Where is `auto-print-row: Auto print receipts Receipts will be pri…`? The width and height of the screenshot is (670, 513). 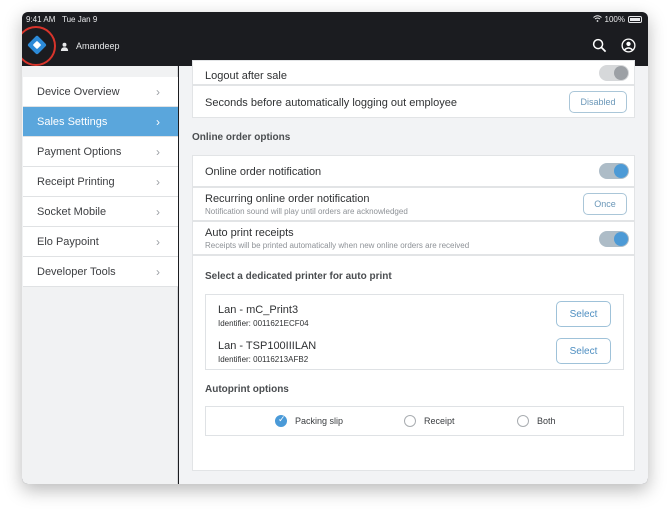 auto-print-row: Auto print receipts Receipts will be pri… is located at coordinates (413, 238).